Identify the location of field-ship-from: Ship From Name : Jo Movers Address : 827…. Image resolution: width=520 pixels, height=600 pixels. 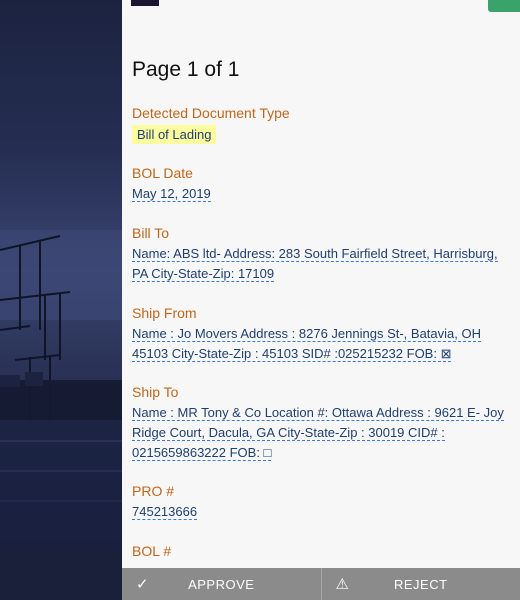
(324, 334).